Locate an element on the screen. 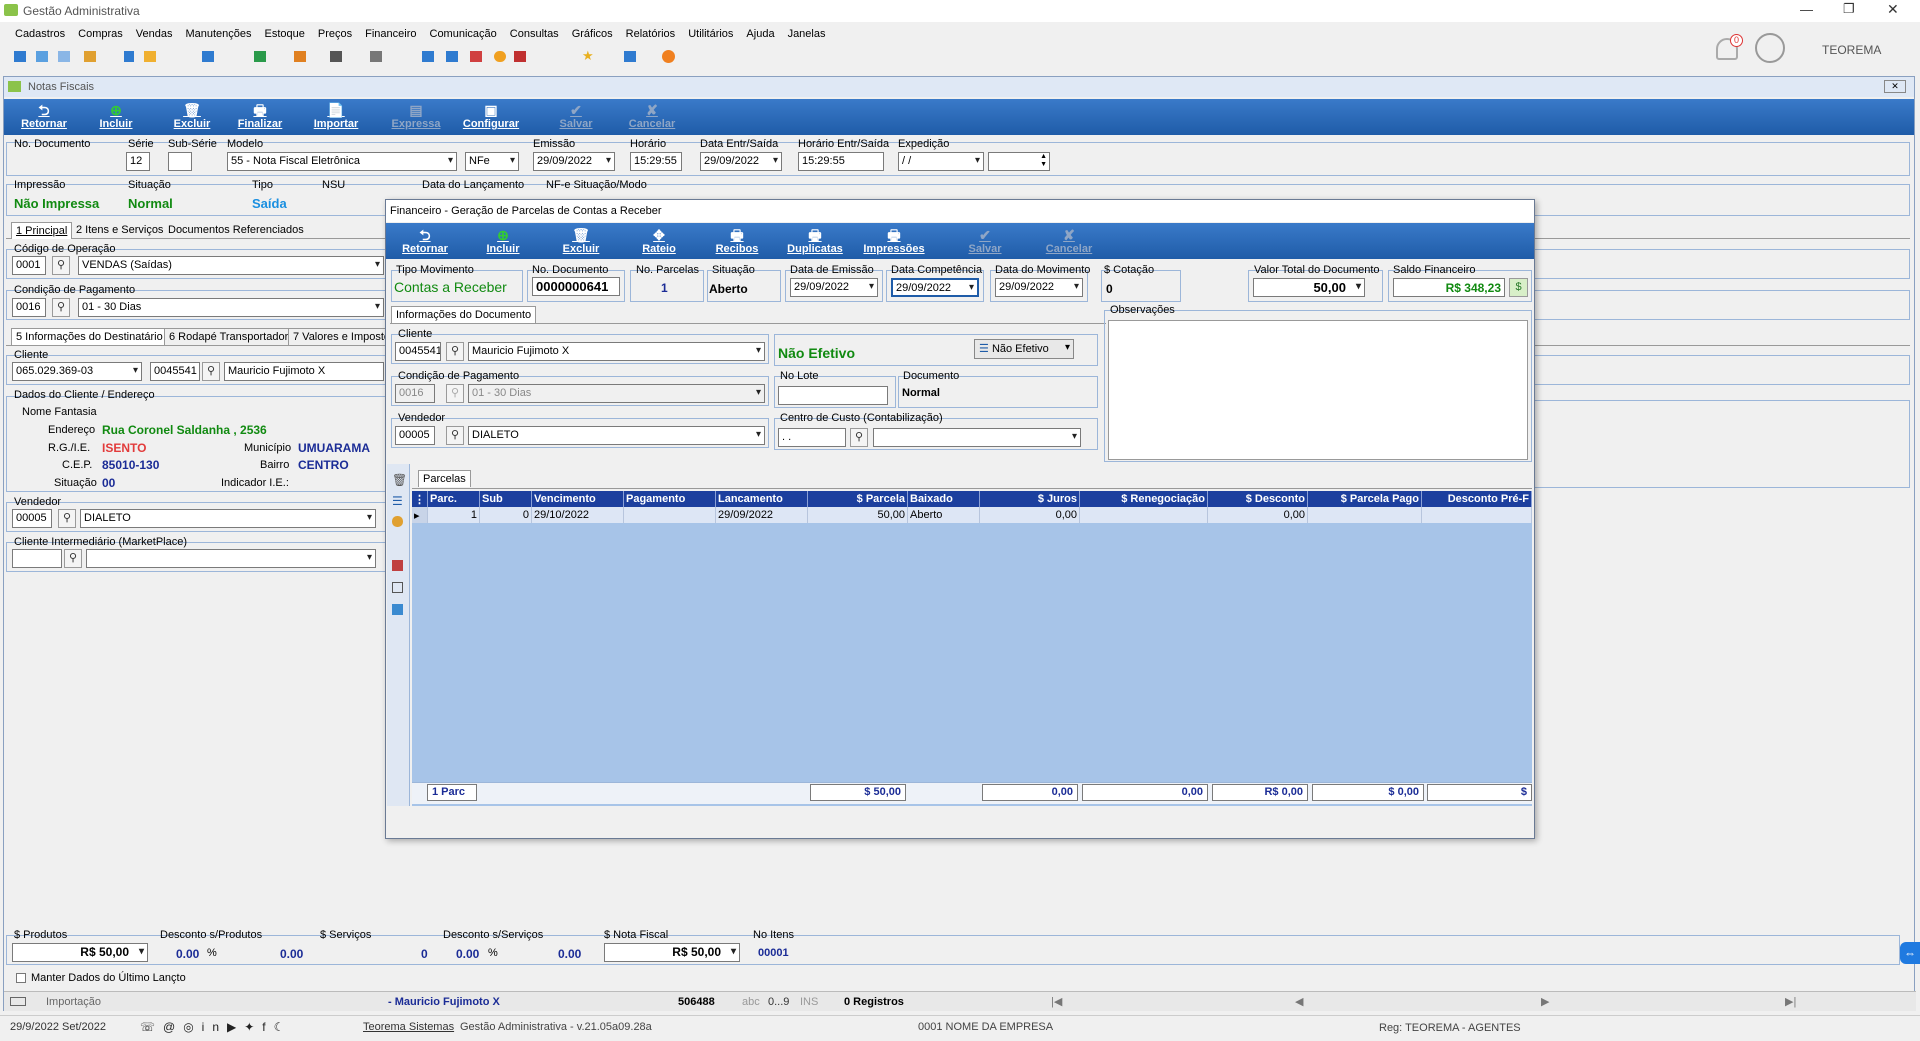 The width and height of the screenshot is (1920, 1041). fin-duplicatas-button: 🖶 Duplicatas is located at coordinates (815, 241).